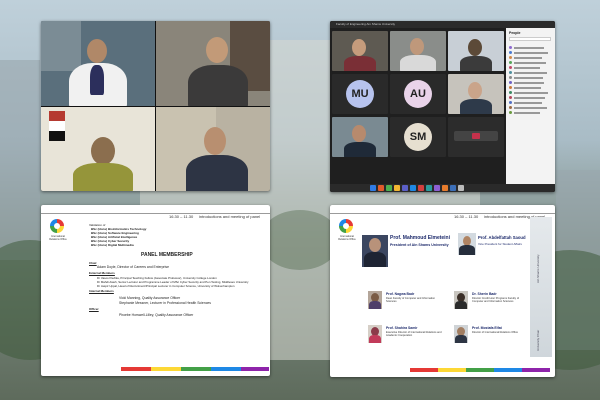  I want to click on programme-item: BSc (Hons) Digital Multimedia, so click(112, 245).